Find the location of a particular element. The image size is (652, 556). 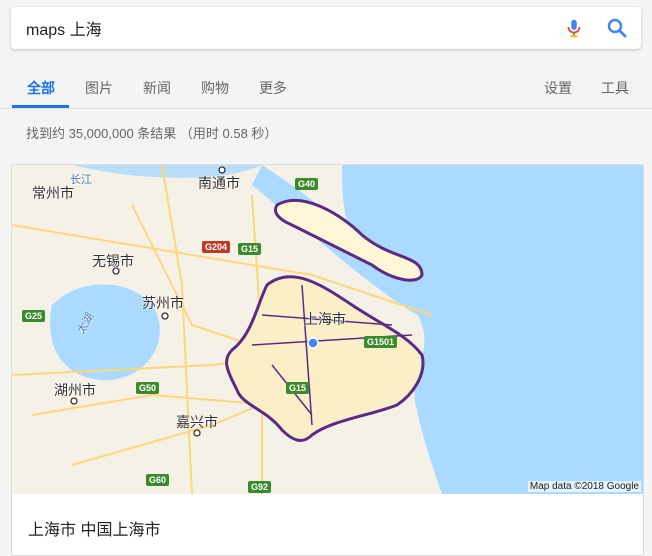

tab-shopping: 购物 is located at coordinates (215, 88).